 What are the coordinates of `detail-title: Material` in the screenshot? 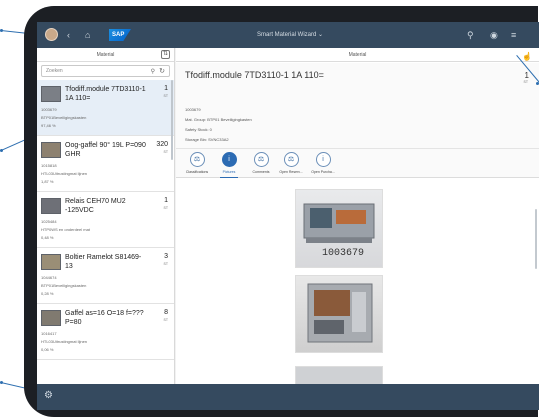 It's located at (357, 55).